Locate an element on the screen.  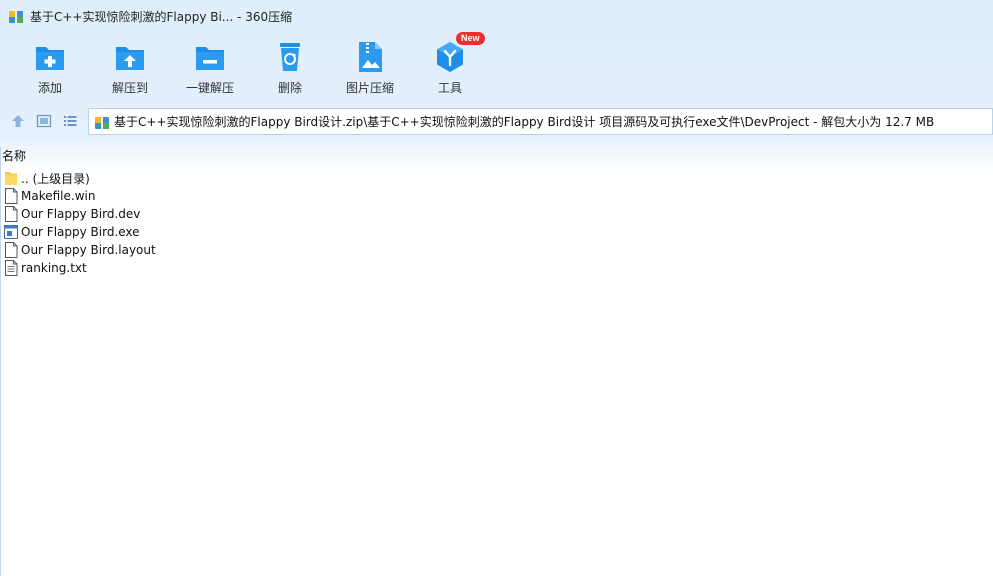
file-name: Our Flappy Bird.layout is located at coordinates (88, 250).